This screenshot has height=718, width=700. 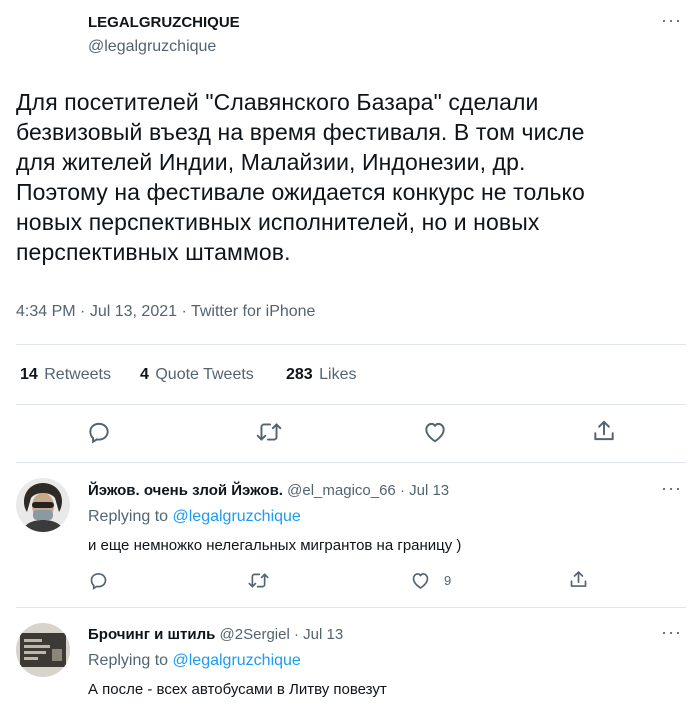 I want to click on reply-reply-button, so click(x=98, y=580).